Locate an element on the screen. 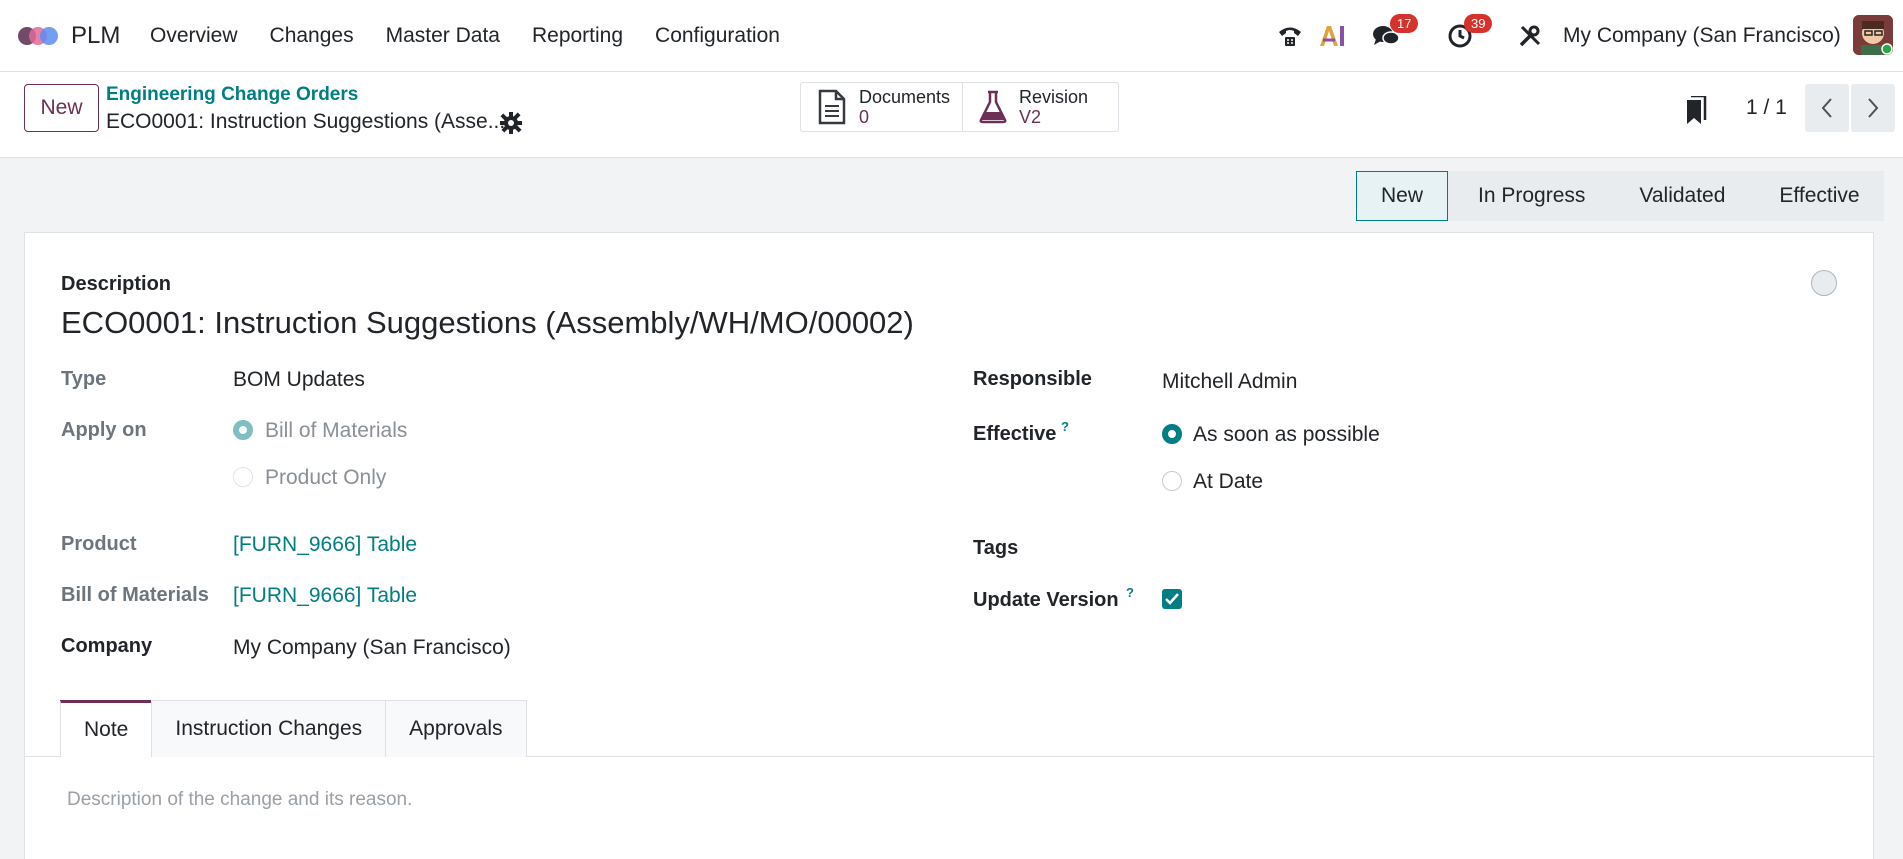 The height and width of the screenshot is (859, 1903). menu-master-data: Master Data is located at coordinates (443, 36).